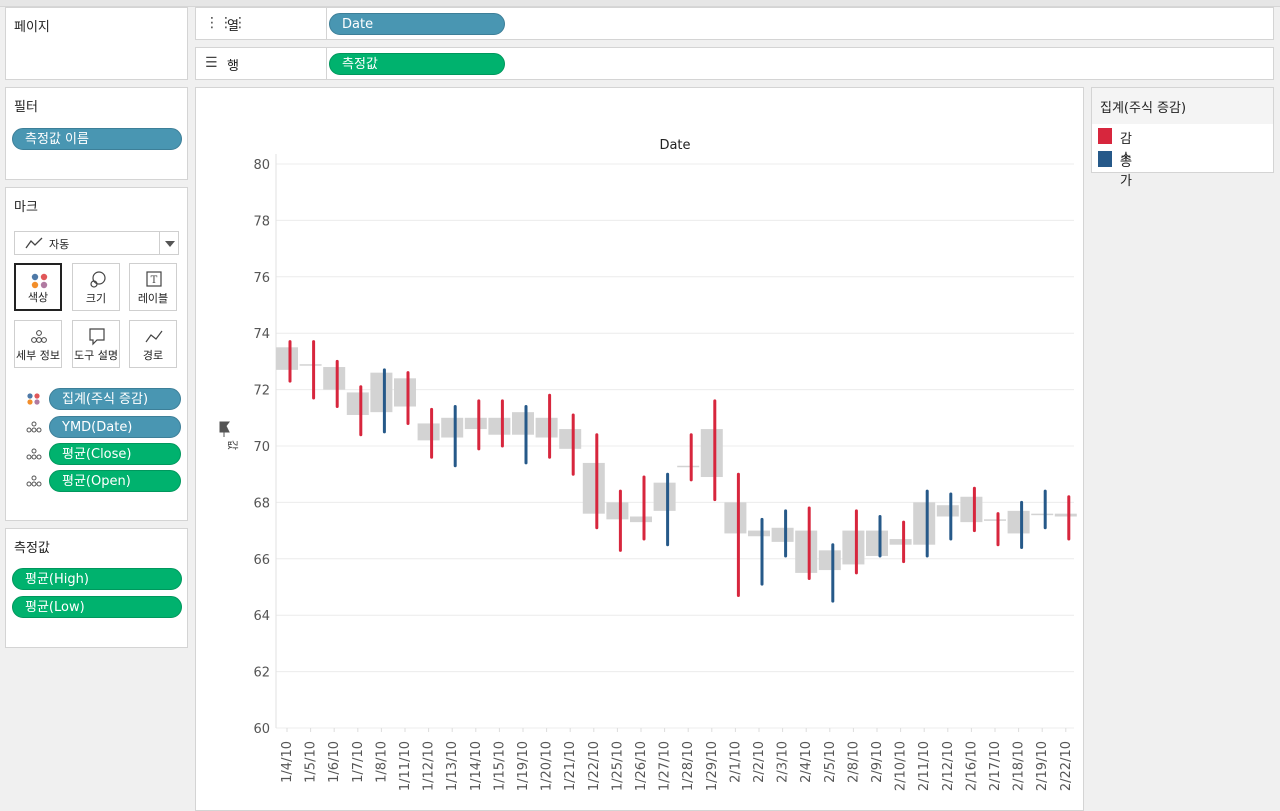 This screenshot has width=1280, height=811. I want to click on x-tick-label: 1/20/10, so click(547, 766).